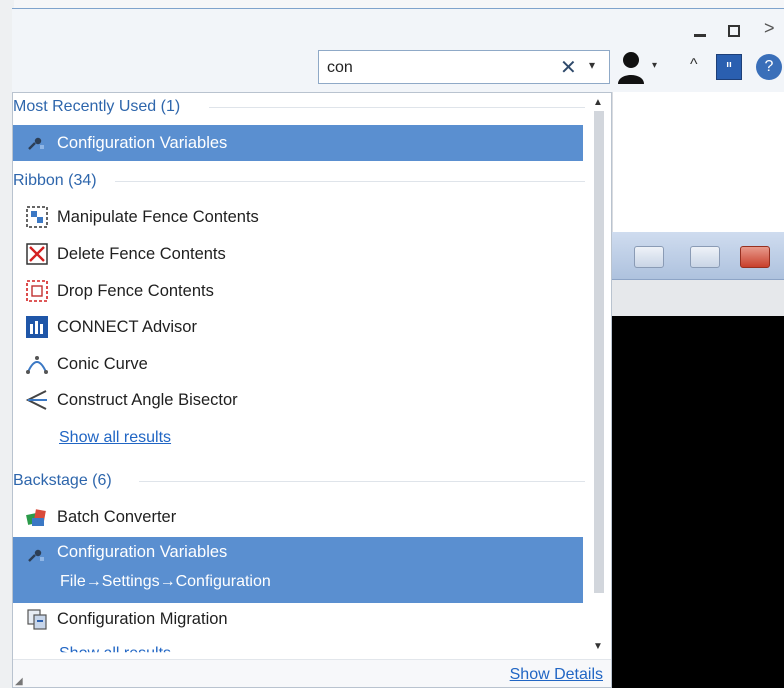 This screenshot has width=784, height=688. What do you see at coordinates (298, 291) in the screenshot?
I see `result-item-drop-fence: Drop Fence Contents` at bounding box center [298, 291].